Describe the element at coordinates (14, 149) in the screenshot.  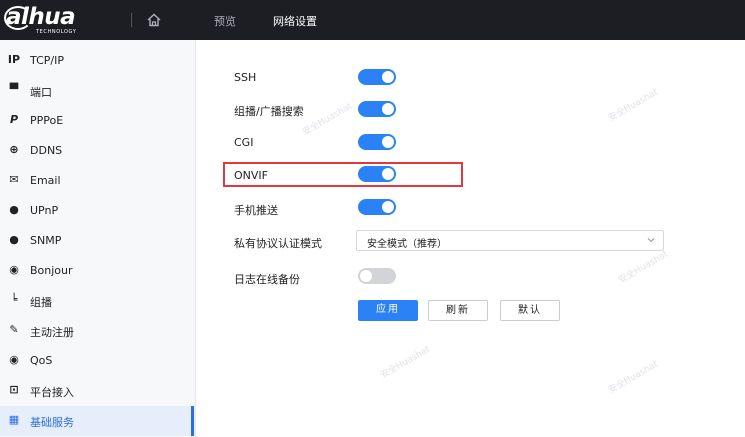
I see `globe-icon: ⊕` at that location.